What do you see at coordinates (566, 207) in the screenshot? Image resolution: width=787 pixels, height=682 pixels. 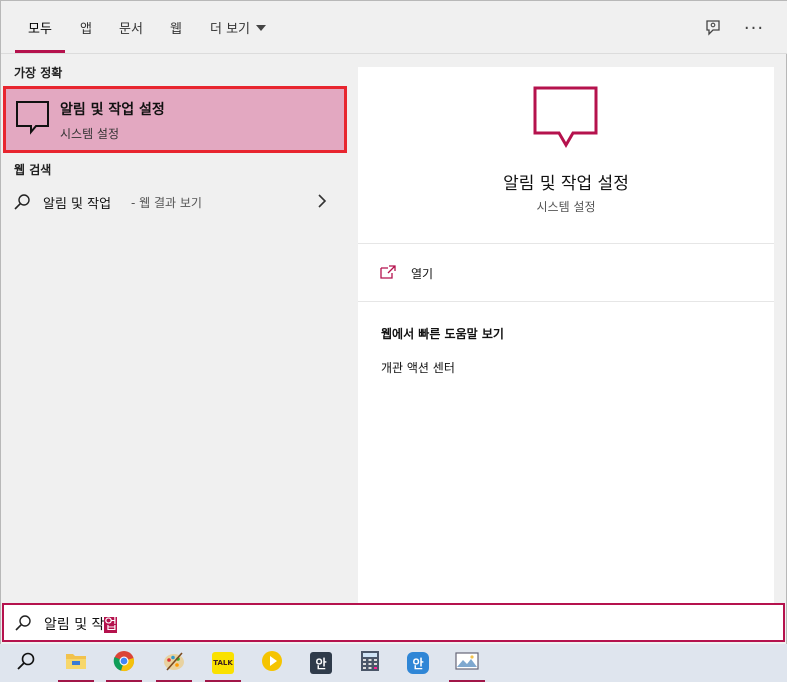 I see `preview-subtitle: 시스템 설정` at bounding box center [566, 207].